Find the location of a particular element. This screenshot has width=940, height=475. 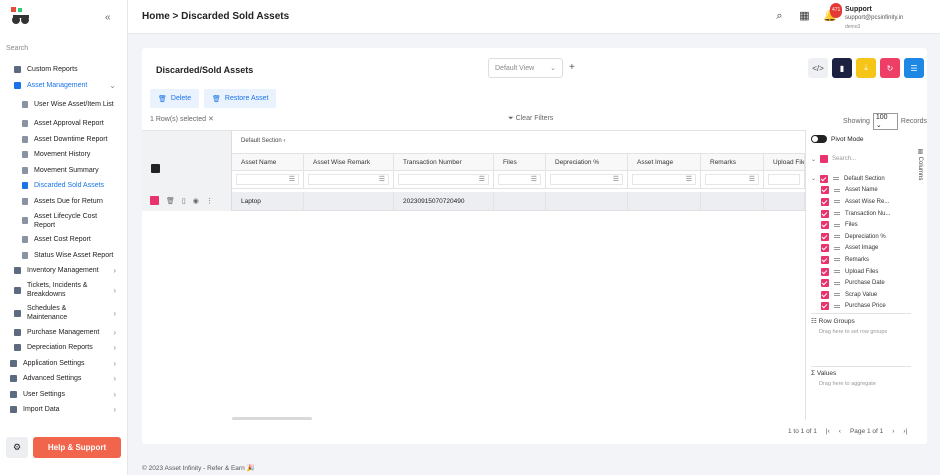

pivot-mode-toggle: Pivot Mode is located at coordinates (837, 139).